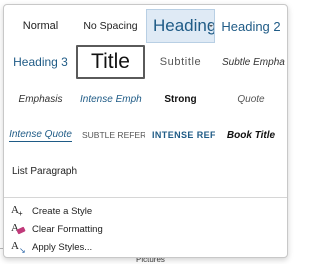 This screenshot has height=264, width=320. What do you see at coordinates (145, 229) in the screenshot?
I see `clear-formatting-menu-item: A Clear Formatting` at bounding box center [145, 229].